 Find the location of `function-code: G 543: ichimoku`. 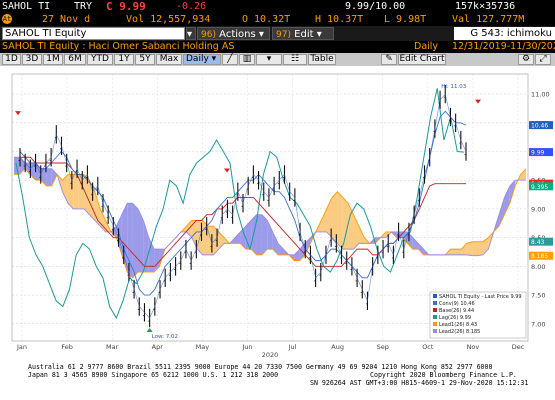

function-code: G 543: ichimoku is located at coordinates (504, 33).